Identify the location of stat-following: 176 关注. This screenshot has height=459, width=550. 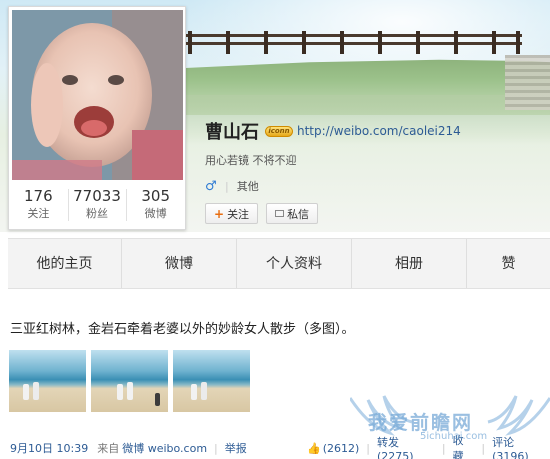
(38, 206).